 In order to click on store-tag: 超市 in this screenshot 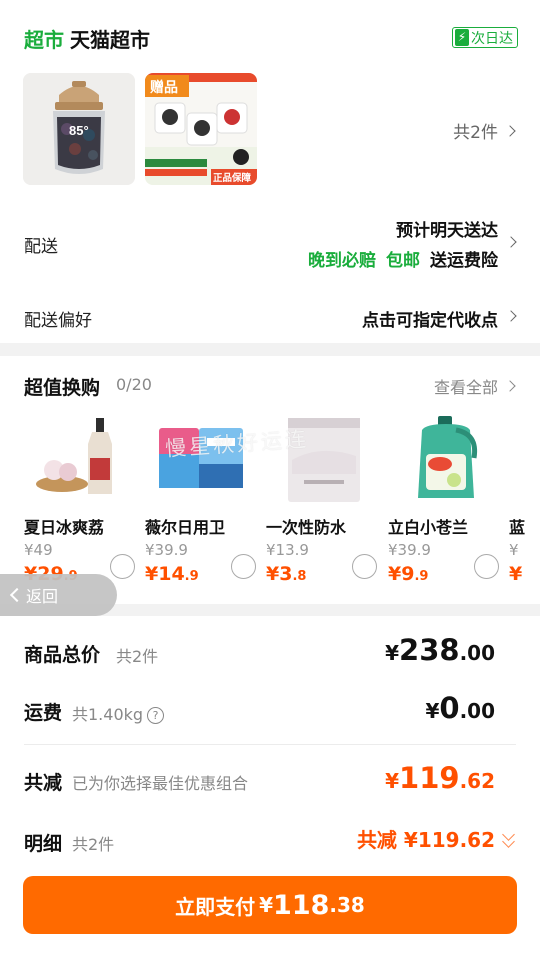, I will do `click(44, 40)`.